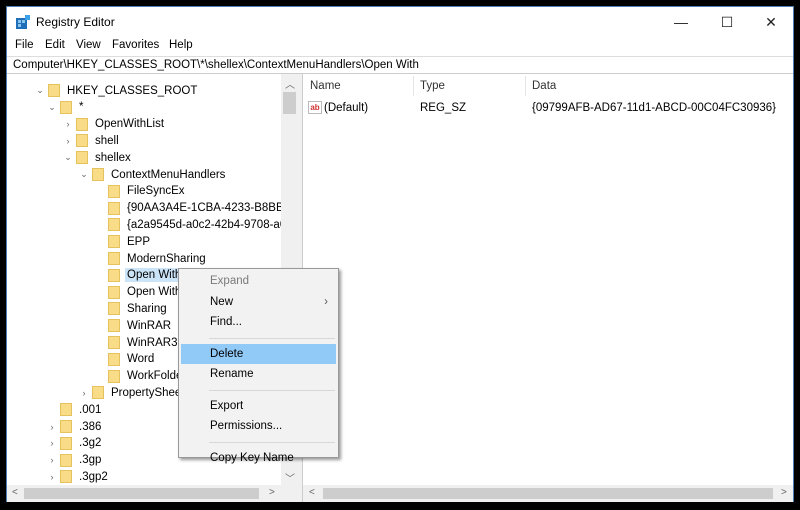  What do you see at coordinates (252, 457) in the screenshot?
I see `menu-item-label: Copy Key Name` at bounding box center [252, 457].